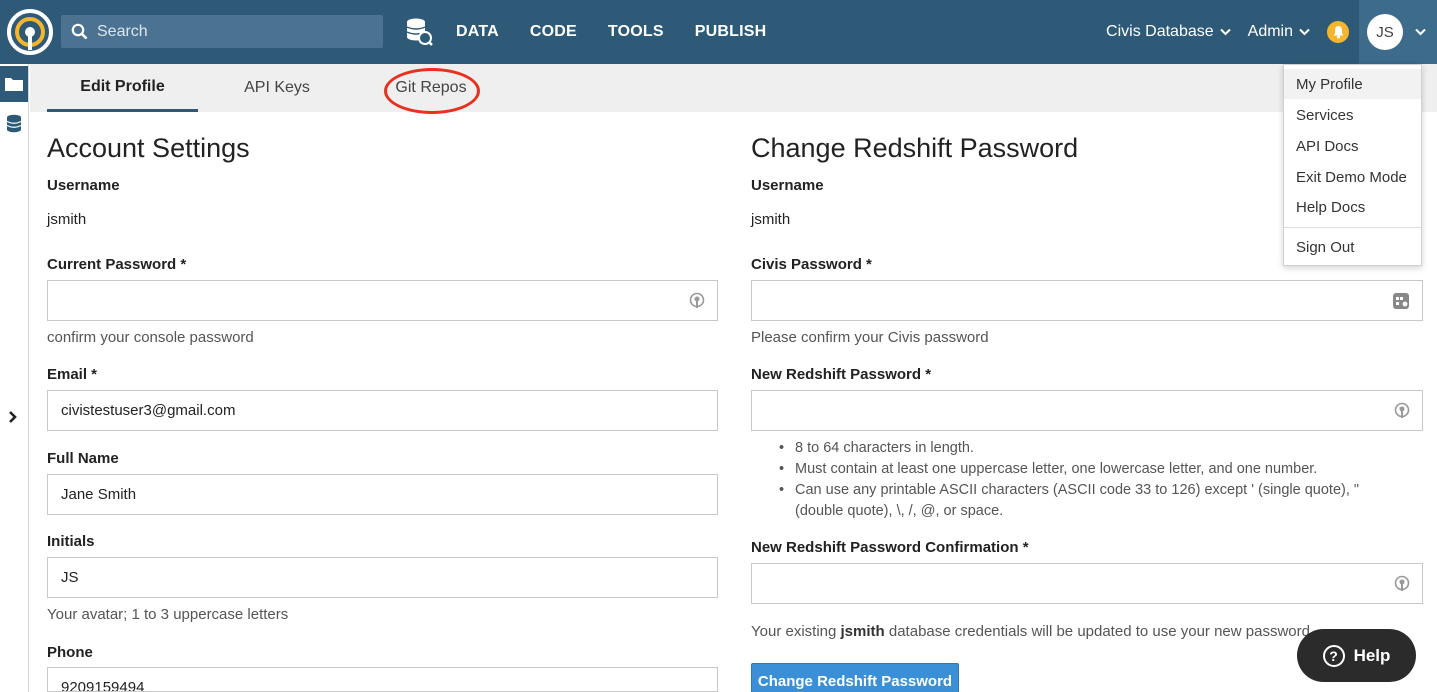  I want to click on civis-password-label: Civis Password *, so click(811, 264).